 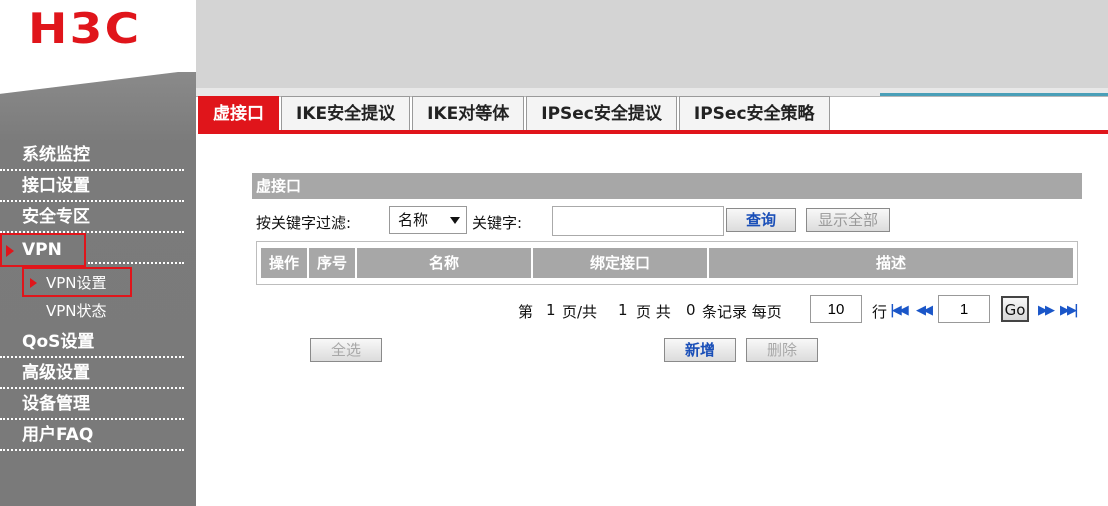 I want to click on sidebar-subitem-vpn-status: VPN状态, so click(x=98, y=312).